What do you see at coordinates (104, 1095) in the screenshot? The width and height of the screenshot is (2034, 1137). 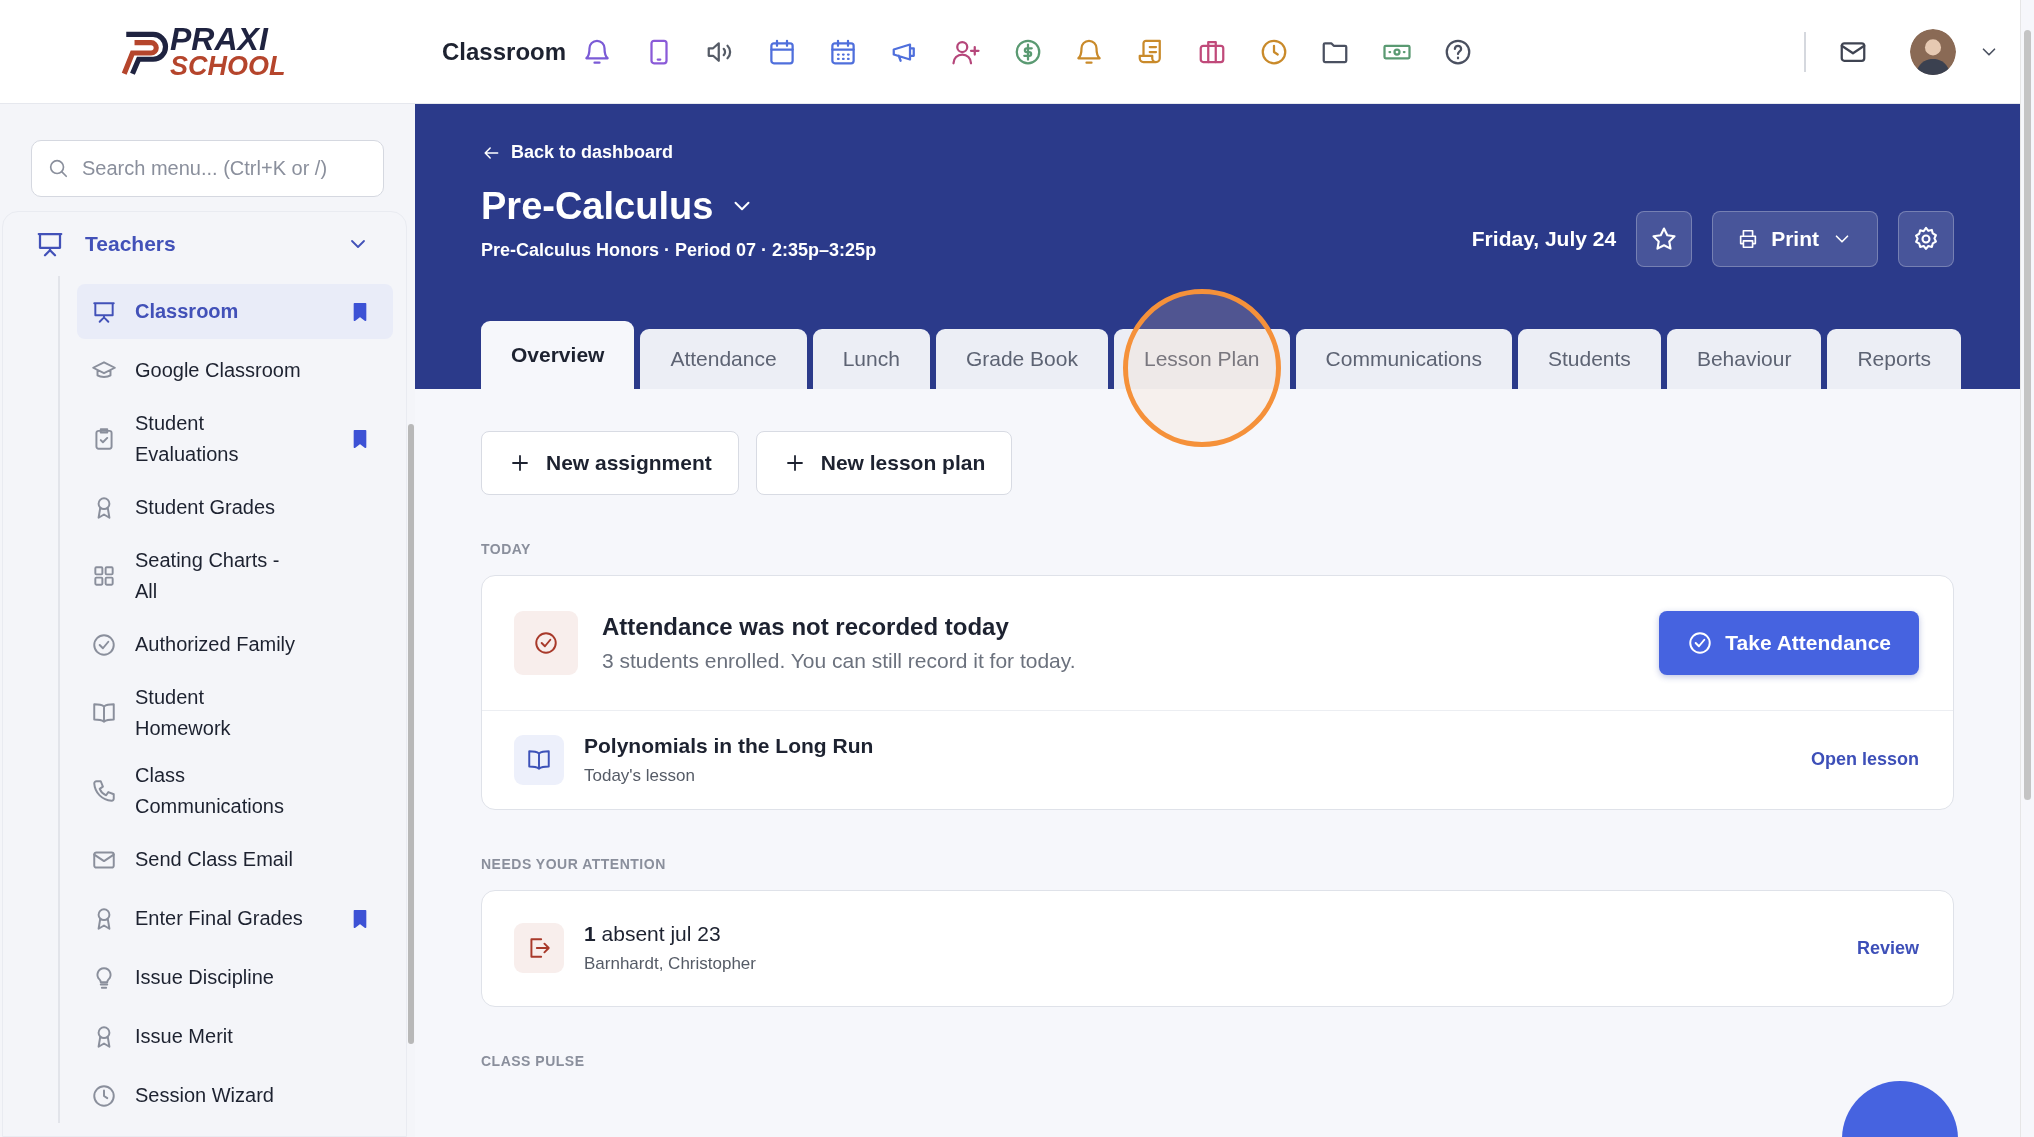 I see `clock-icon` at bounding box center [104, 1095].